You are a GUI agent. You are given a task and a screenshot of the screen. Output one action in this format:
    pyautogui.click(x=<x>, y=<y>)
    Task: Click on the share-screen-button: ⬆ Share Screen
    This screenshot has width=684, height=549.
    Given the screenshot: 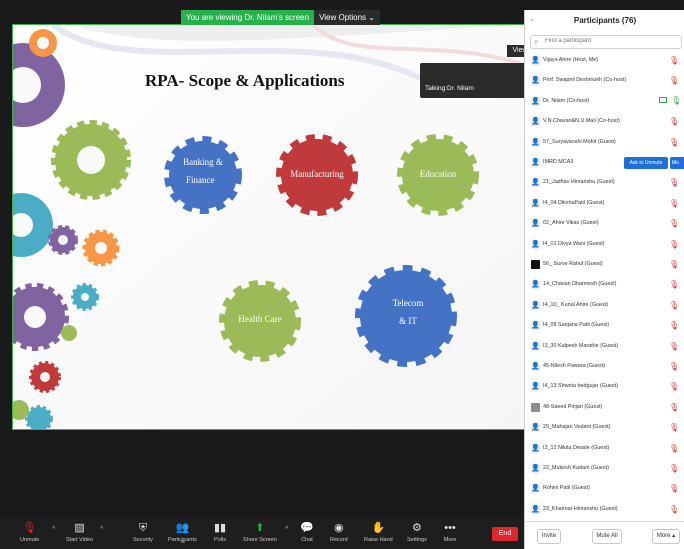 What is the action you would take?
    pyautogui.click(x=260, y=532)
    